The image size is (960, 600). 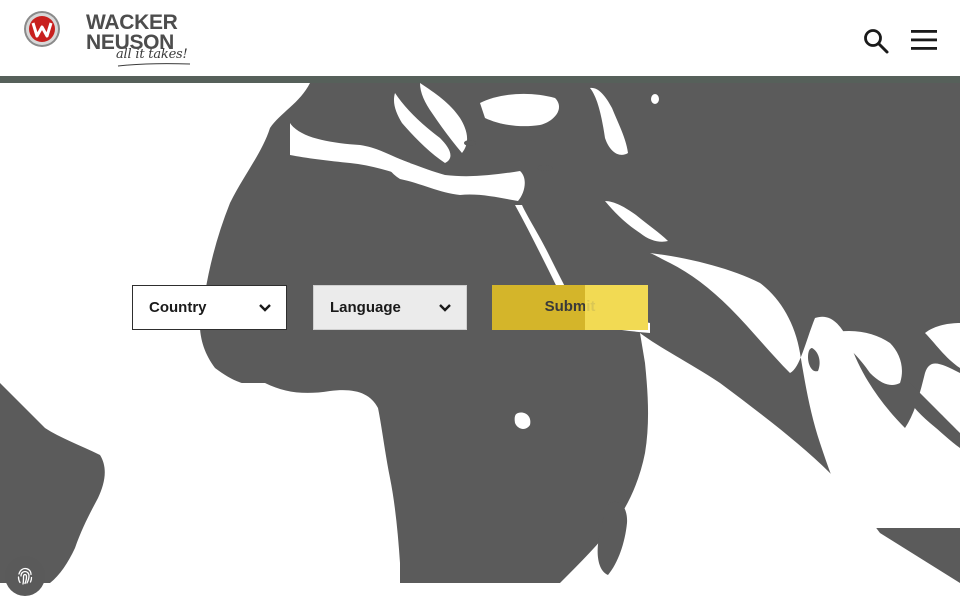 I want to click on language-select: Language, so click(x=390, y=307).